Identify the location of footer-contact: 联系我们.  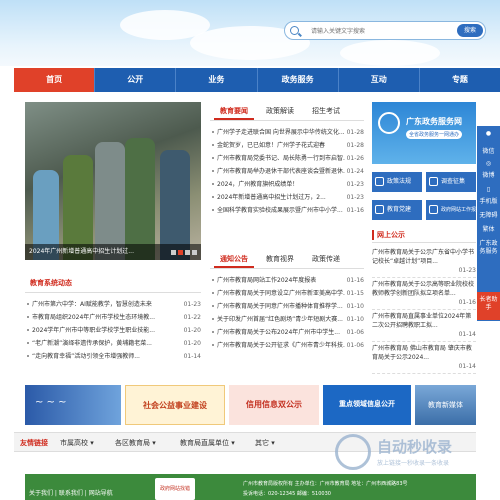
(71, 493).